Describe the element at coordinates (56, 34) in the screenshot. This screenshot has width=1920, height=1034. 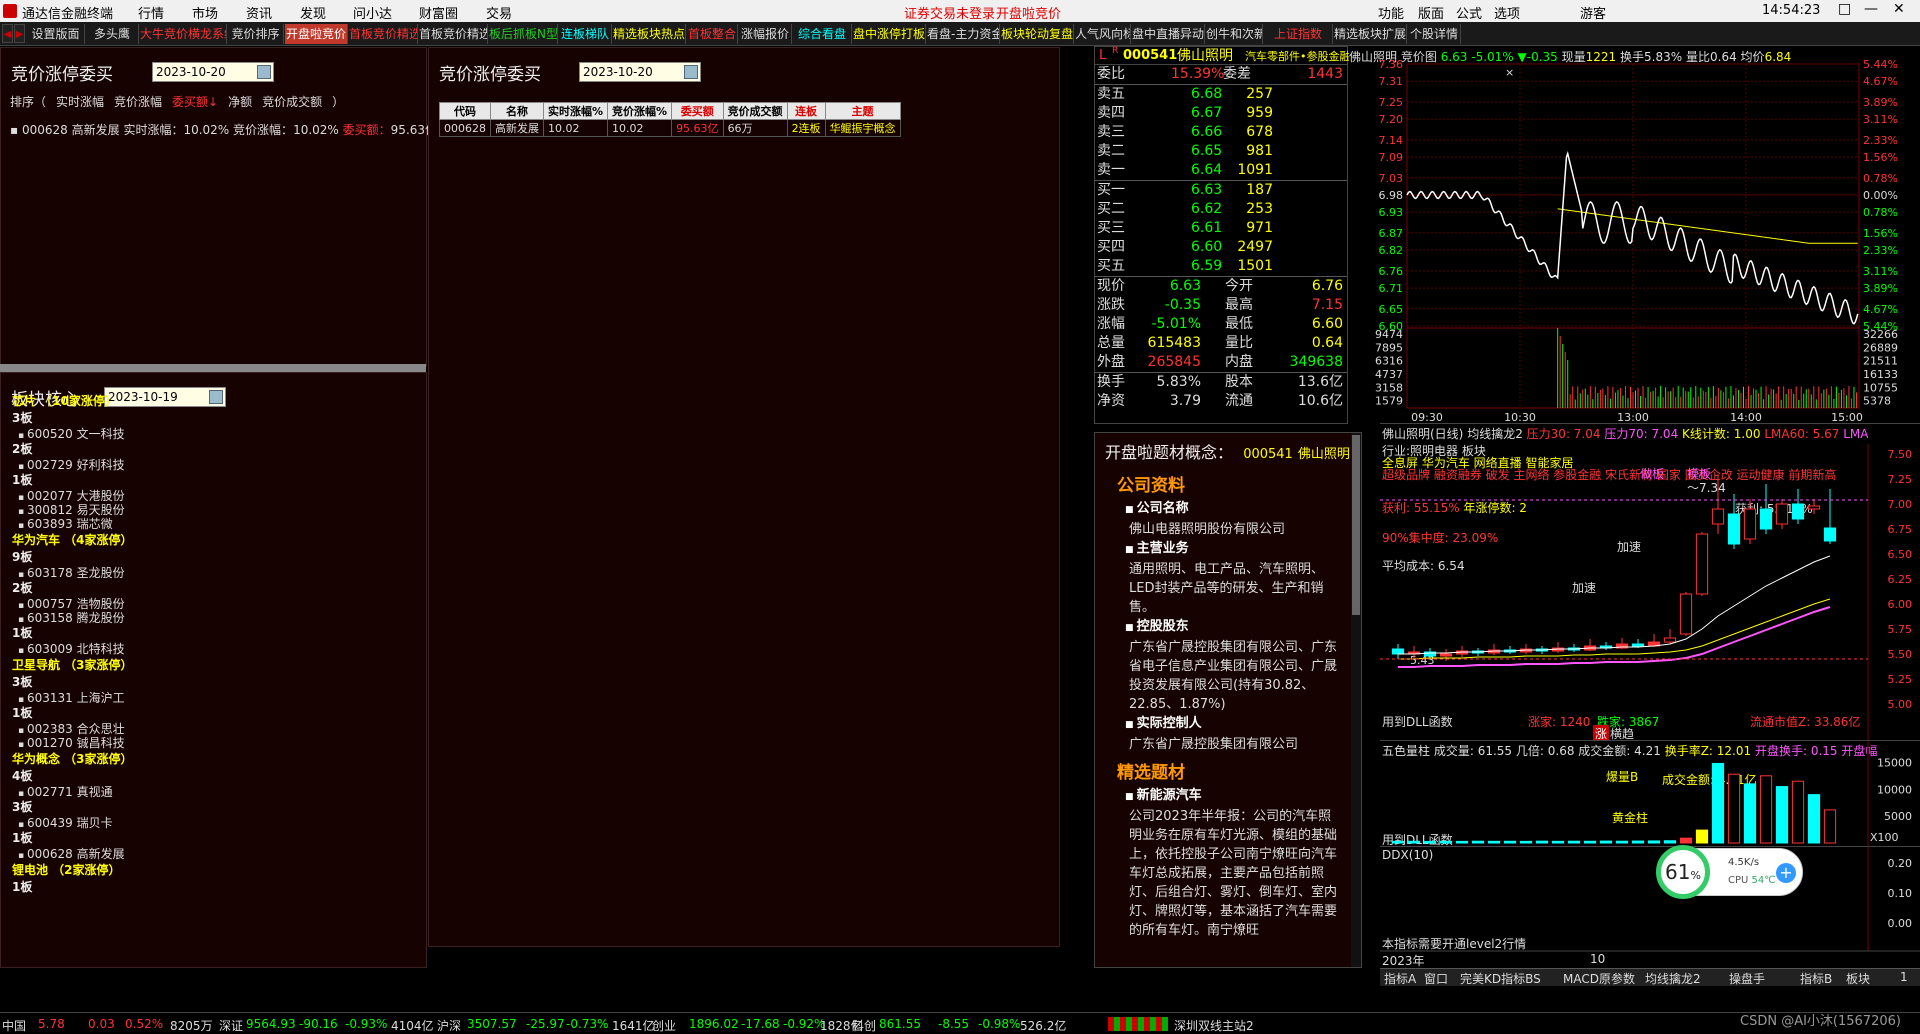
I see `tab-0: 设置版面` at that location.